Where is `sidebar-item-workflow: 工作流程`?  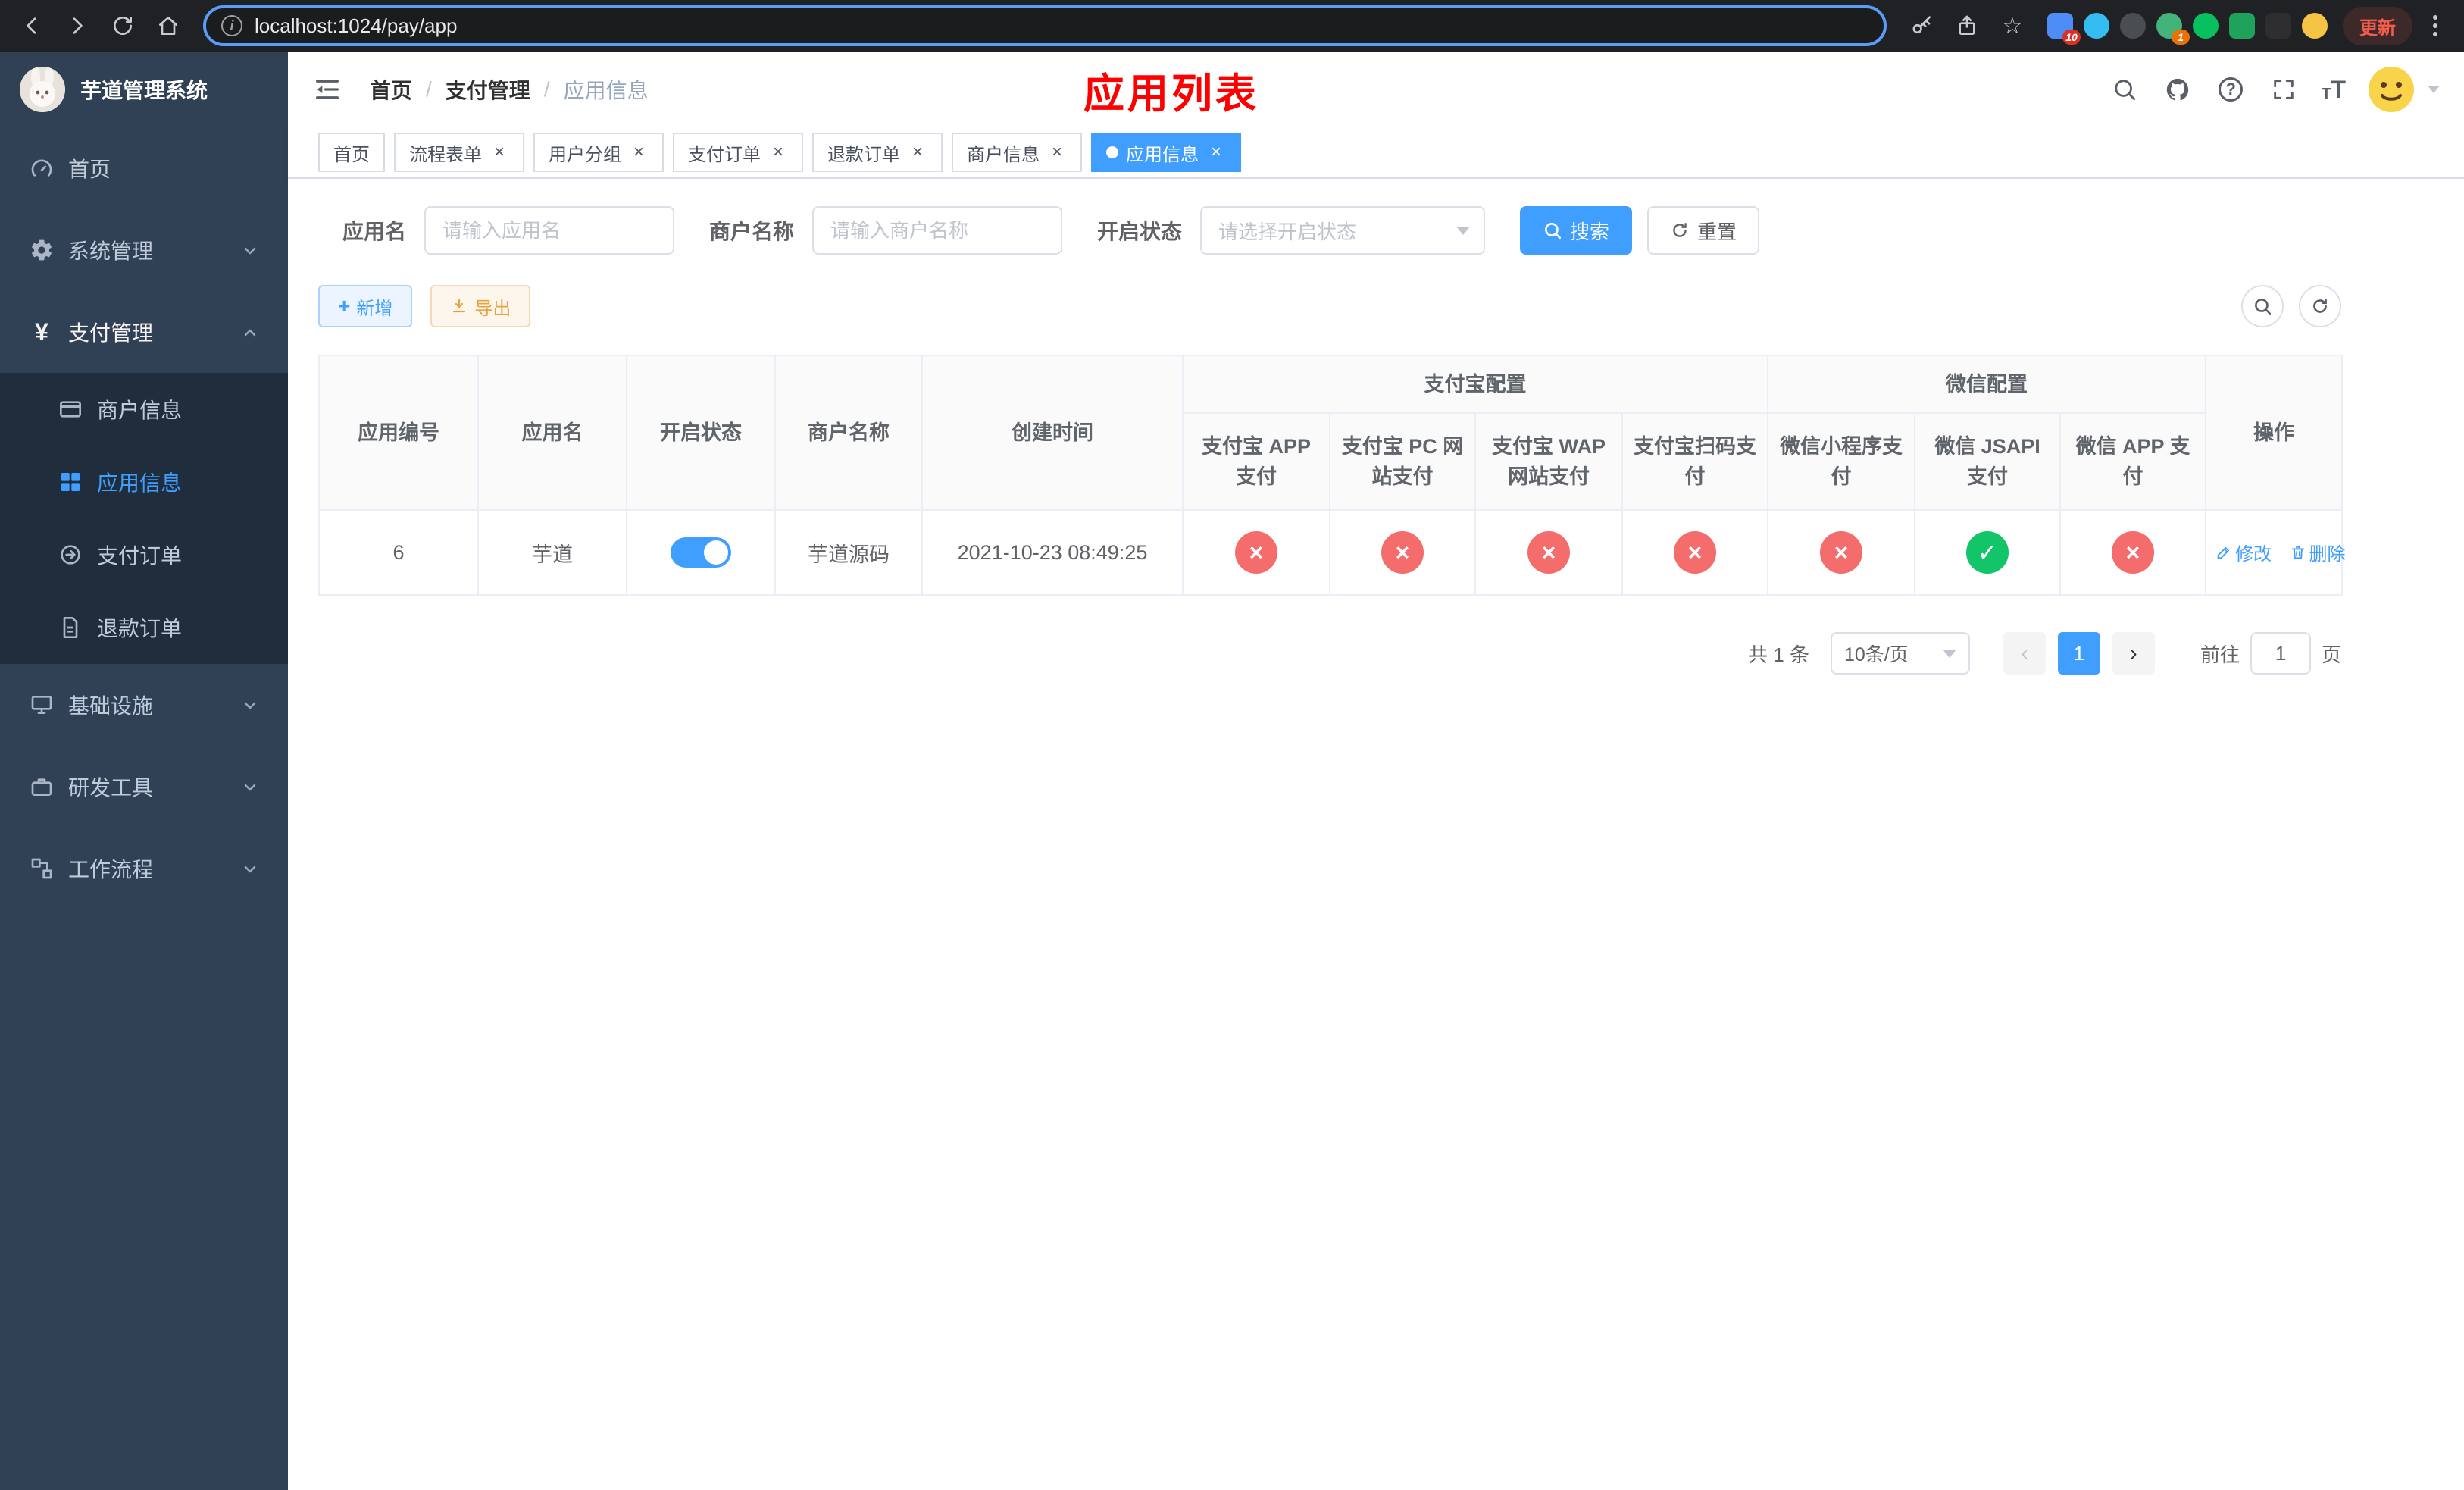
sidebar-item-workflow: 工作流程 is located at coordinates (144, 868).